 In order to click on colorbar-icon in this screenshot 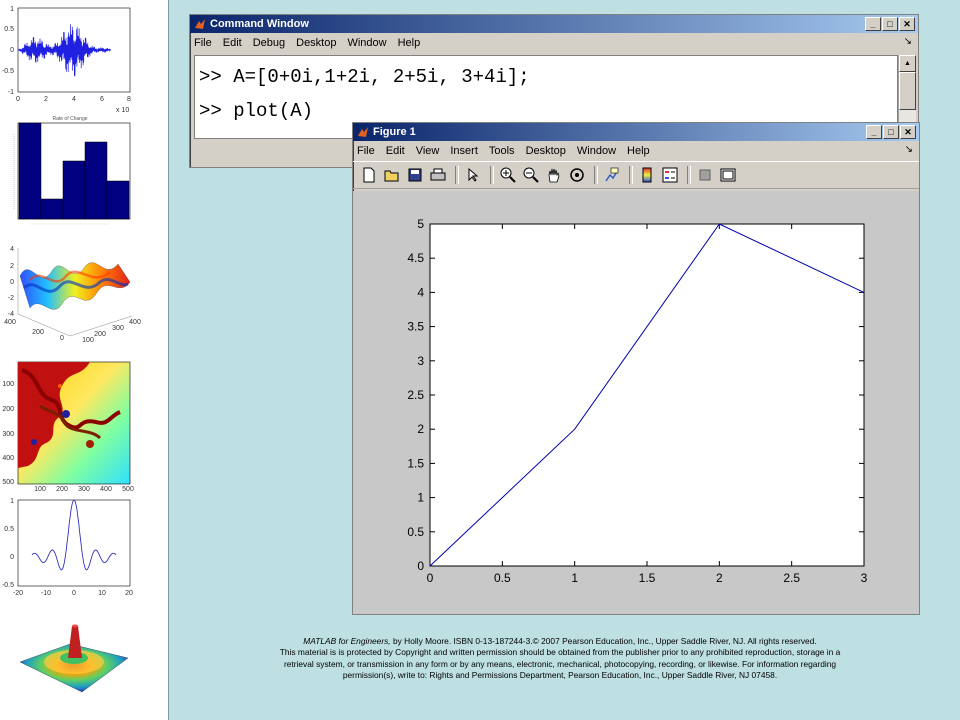, I will do `click(647, 175)`.